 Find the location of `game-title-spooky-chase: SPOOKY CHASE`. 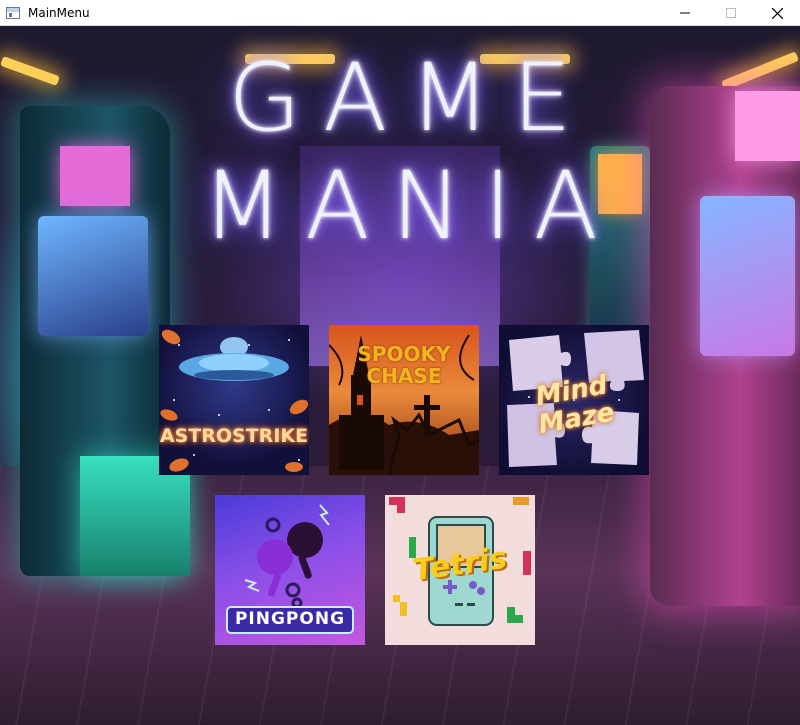

game-title-spooky-chase: SPOOKY CHASE is located at coordinates (404, 365).